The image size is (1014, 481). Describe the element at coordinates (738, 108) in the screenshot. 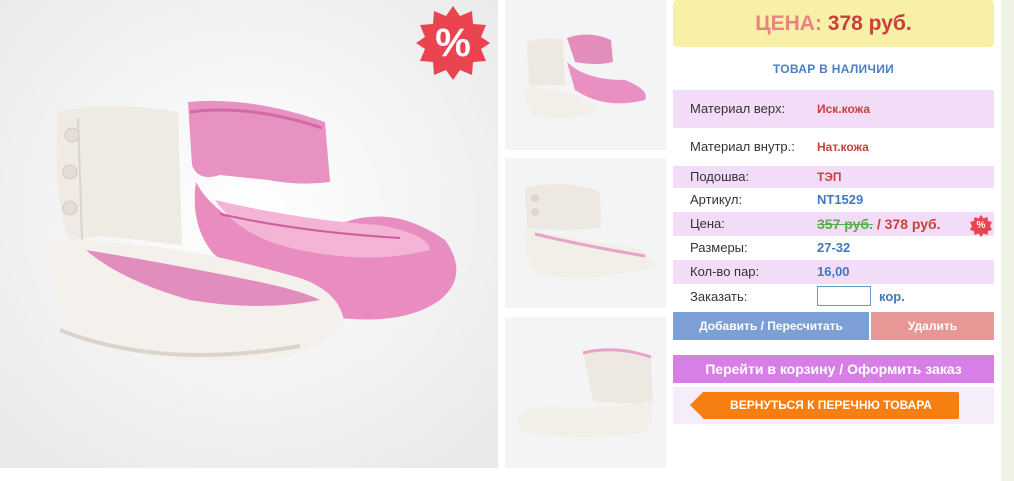

I see `material-top-label: Материал верх:` at that location.